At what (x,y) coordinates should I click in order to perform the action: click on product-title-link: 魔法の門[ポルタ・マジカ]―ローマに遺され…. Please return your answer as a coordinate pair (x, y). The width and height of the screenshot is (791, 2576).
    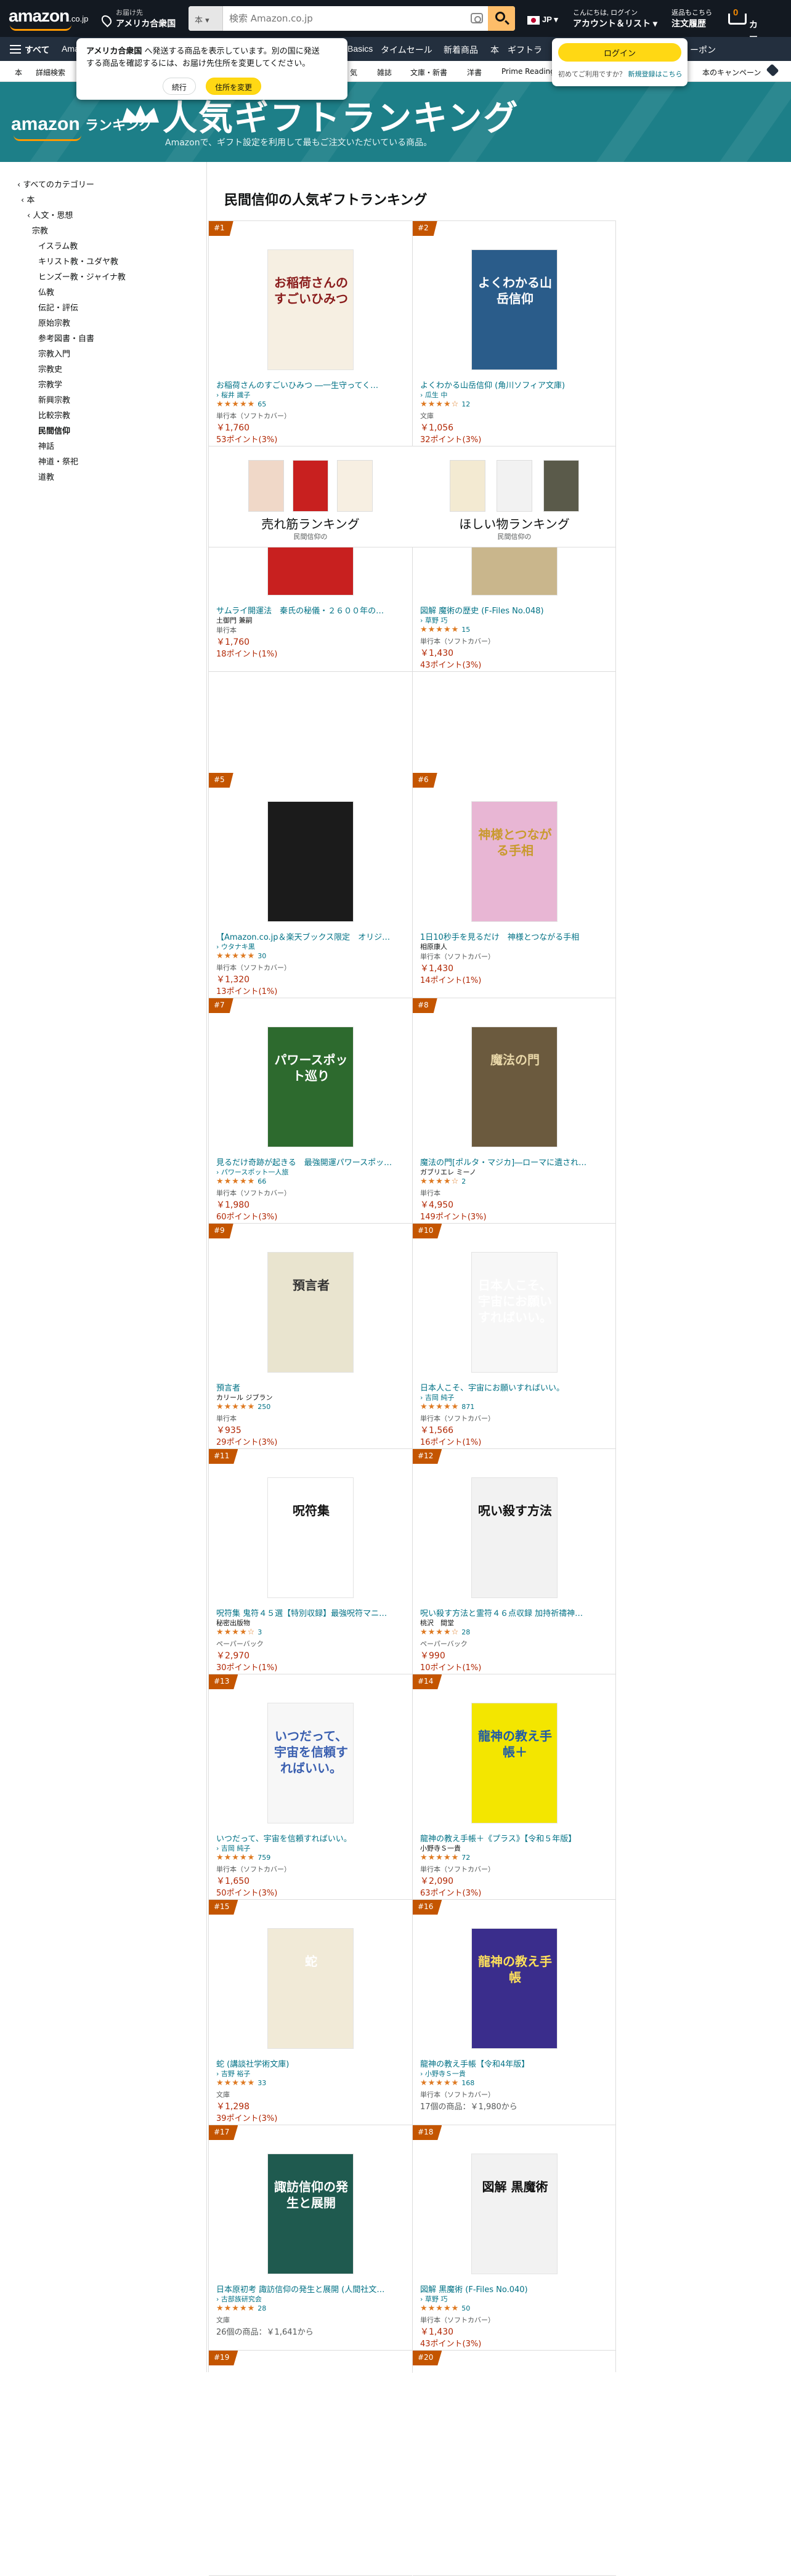
    Looking at the image, I should click on (514, 1162).